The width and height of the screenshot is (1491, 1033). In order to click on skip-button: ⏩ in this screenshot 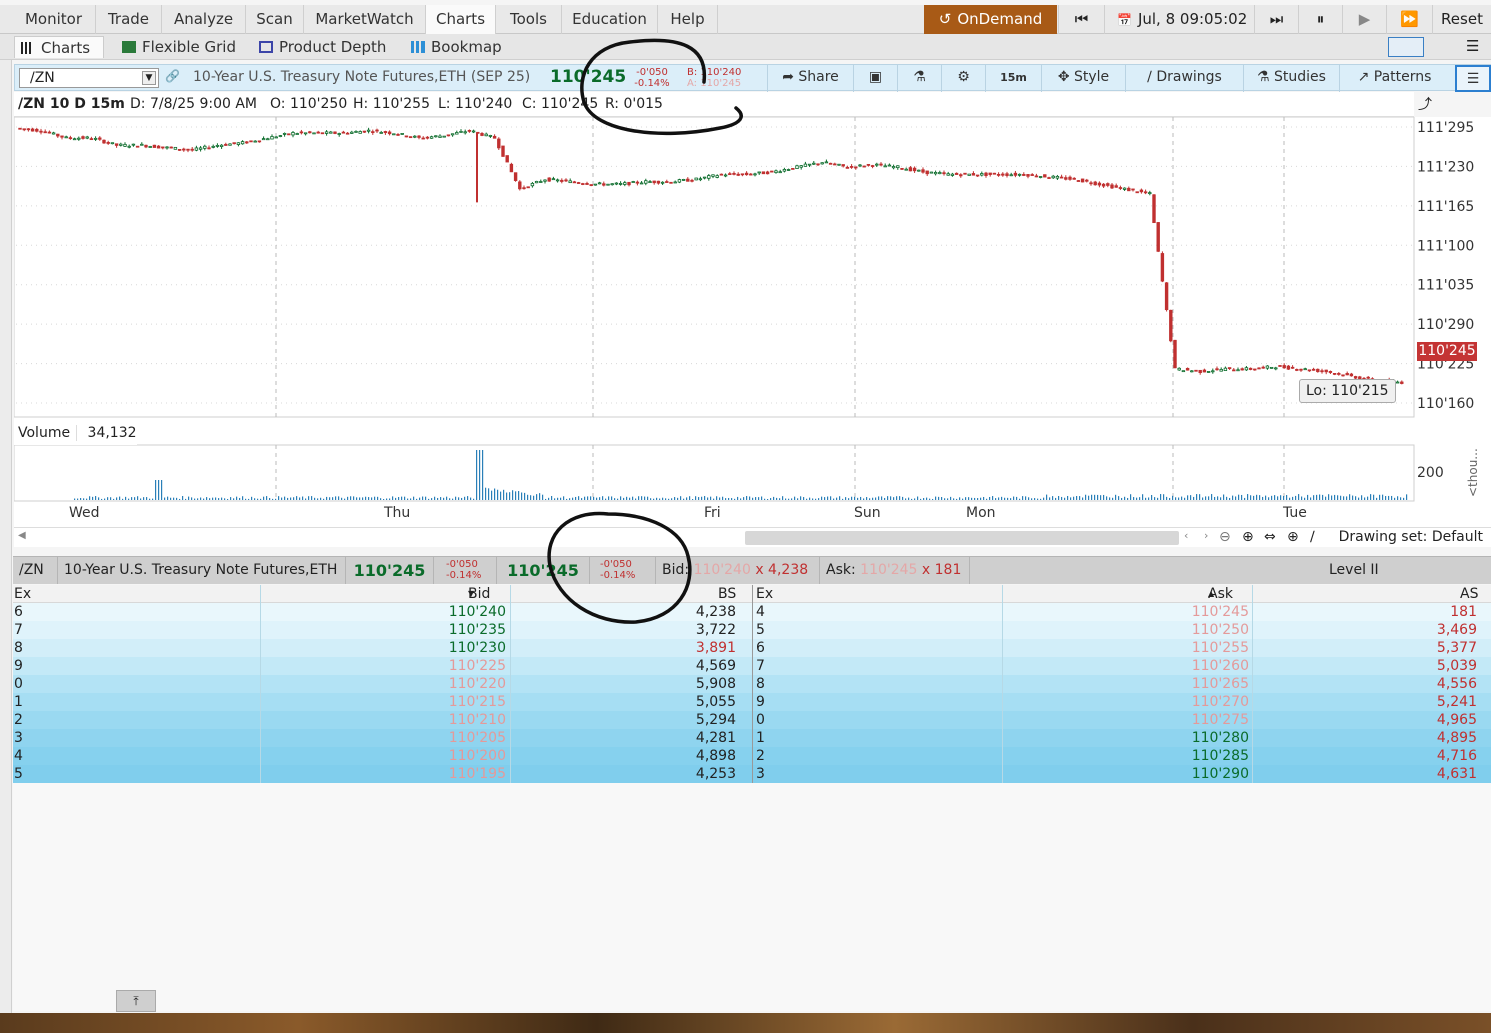, I will do `click(1409, 19)`.